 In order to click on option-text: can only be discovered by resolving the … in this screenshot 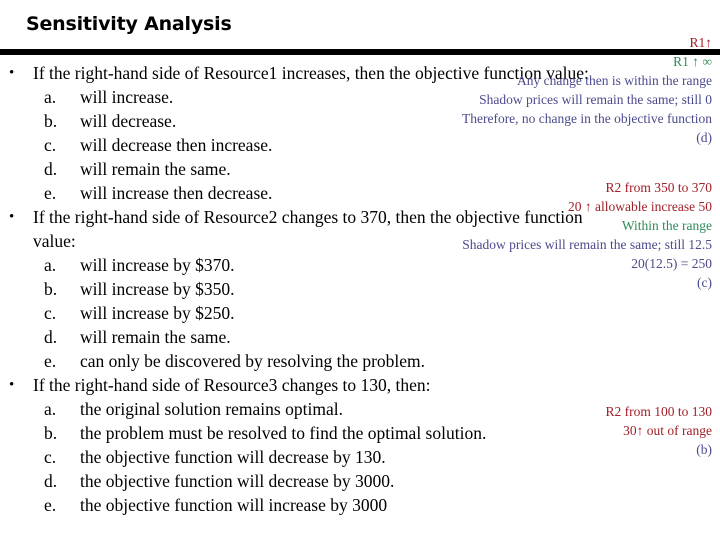, I will do `click(253, 361)`.